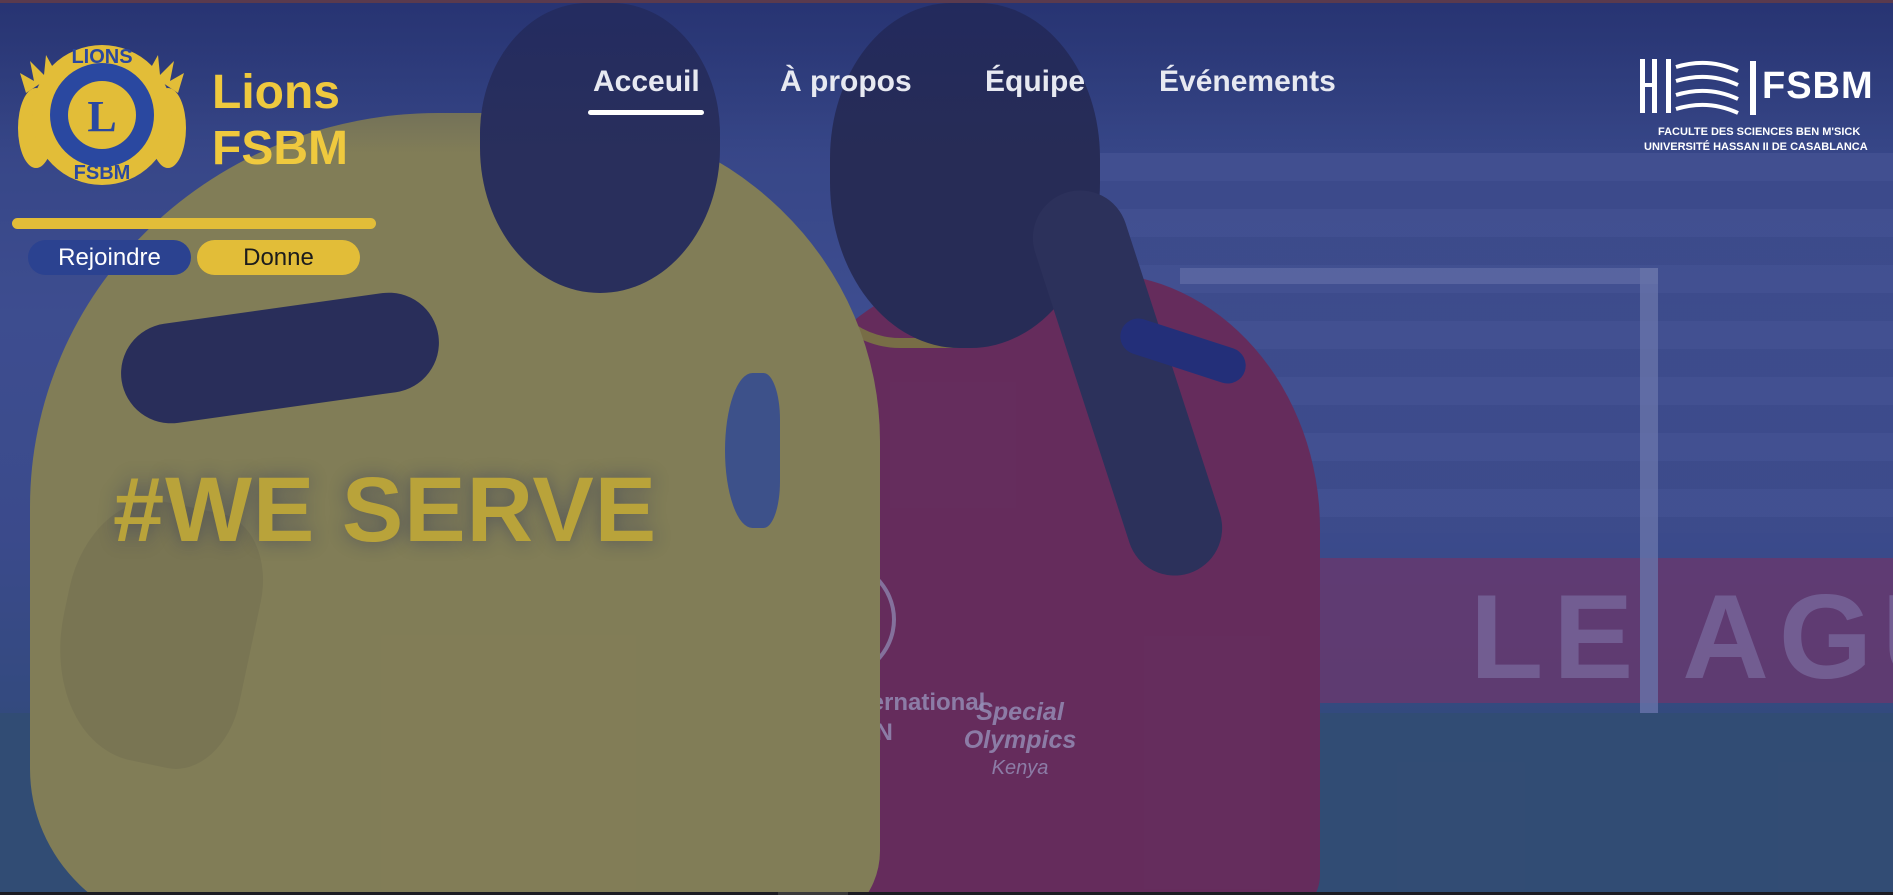 This screenshot has width=1893, height=895. What do you see at coordinates (1689, 87) in the screenshot?
I see `faculty-mark-icon` at bounding box center [1689, 87].